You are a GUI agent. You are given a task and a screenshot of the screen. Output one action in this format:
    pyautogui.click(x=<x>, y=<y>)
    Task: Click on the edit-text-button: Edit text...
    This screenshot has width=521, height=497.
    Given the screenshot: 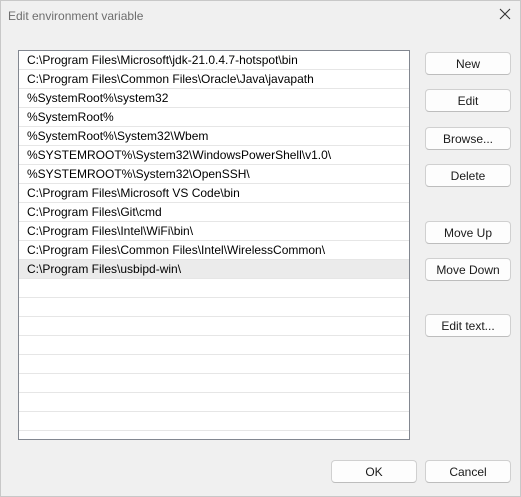 What is the action you would take?
    pyautogui.click(x=468, y=325)
    